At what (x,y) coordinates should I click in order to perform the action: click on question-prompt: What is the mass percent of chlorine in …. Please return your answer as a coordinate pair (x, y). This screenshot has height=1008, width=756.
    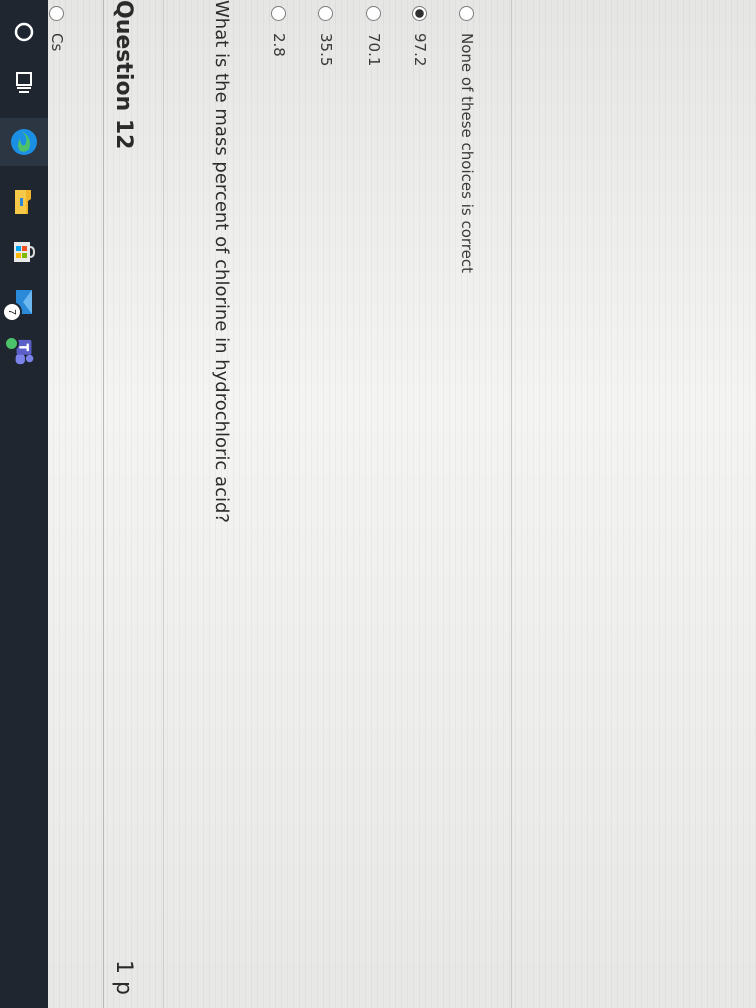
    Looking at the image, I should click on (221, 261).